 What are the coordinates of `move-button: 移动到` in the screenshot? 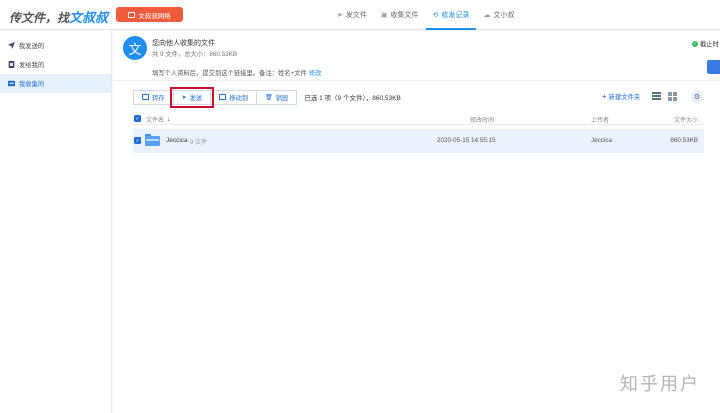 It's located at (234, 97).